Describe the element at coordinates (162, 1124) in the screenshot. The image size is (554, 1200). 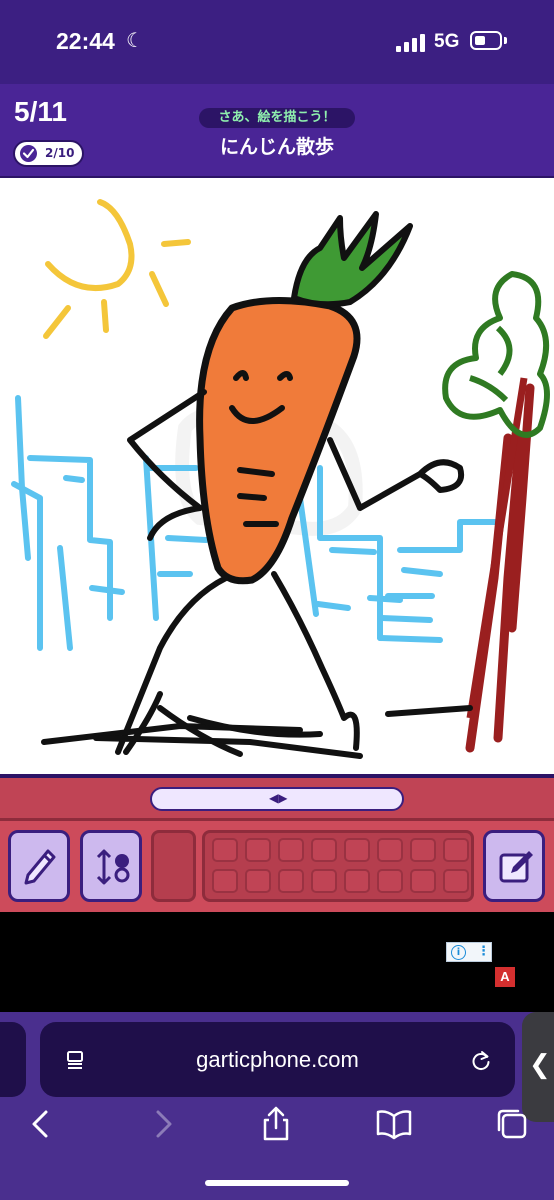
I see `forward-icon` at that location.